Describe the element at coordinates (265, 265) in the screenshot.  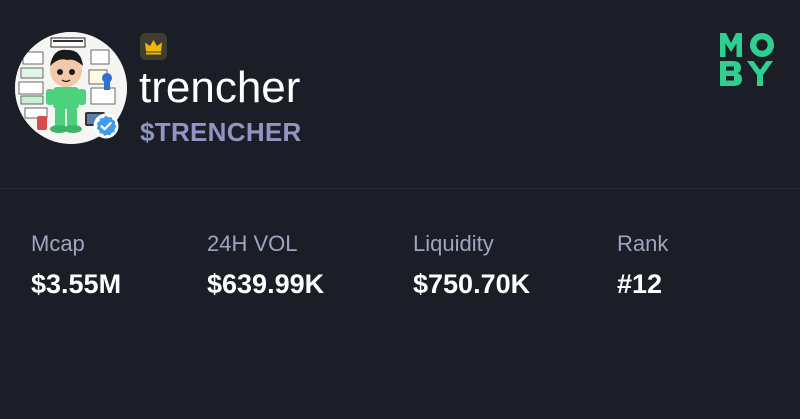
I see `stat-24h-volume: 24H VOL $639.99K` at that location.